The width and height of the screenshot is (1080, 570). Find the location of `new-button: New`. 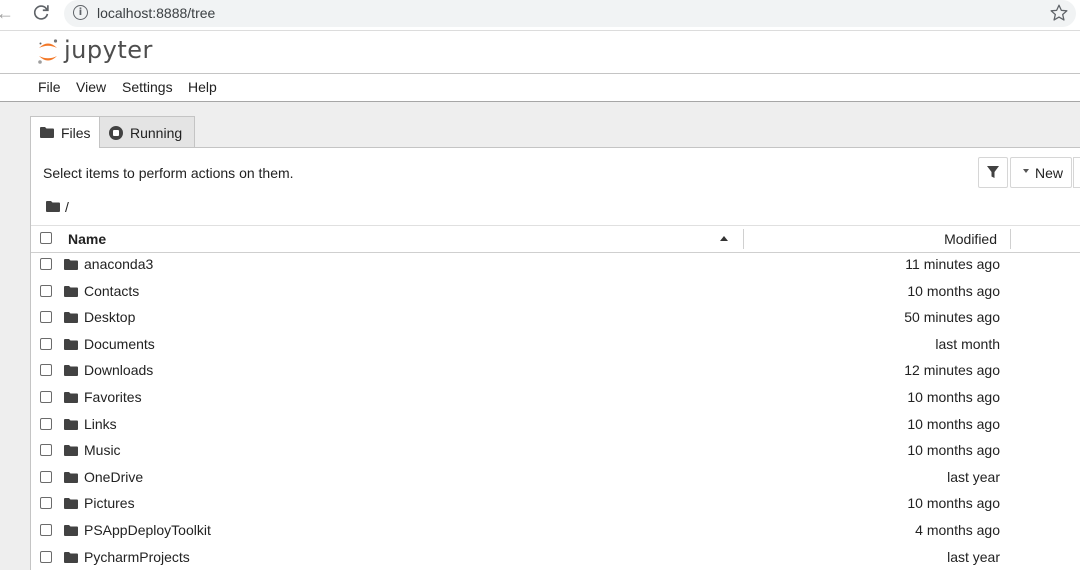

new-button: New is located at coordinates (1041, 172).